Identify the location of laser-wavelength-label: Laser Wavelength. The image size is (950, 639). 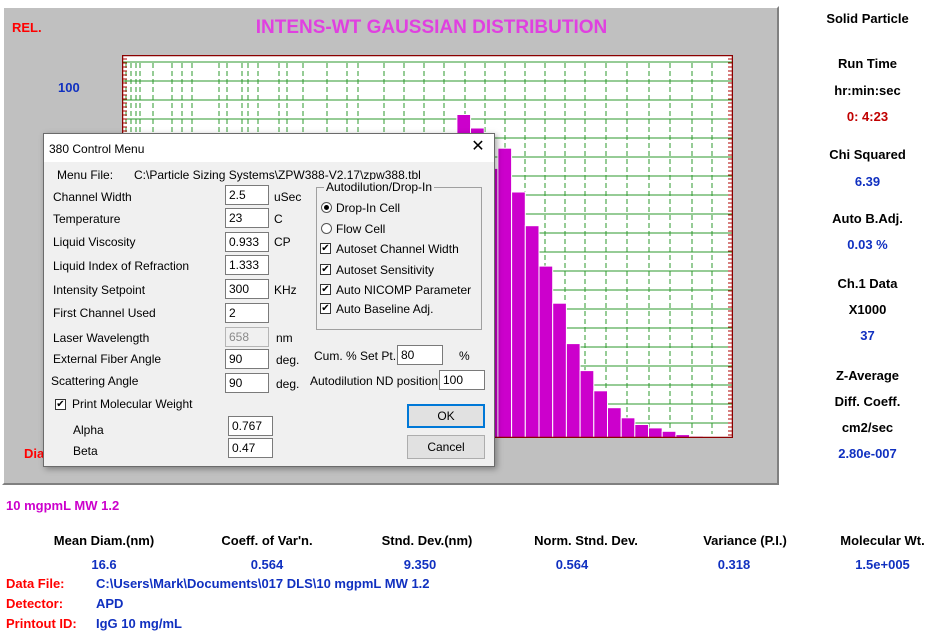
(101, 338).